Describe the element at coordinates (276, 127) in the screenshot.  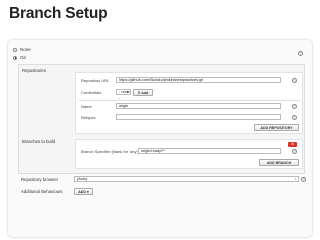
I see `add-repository-button: ADD REPOSITORY` at that location.